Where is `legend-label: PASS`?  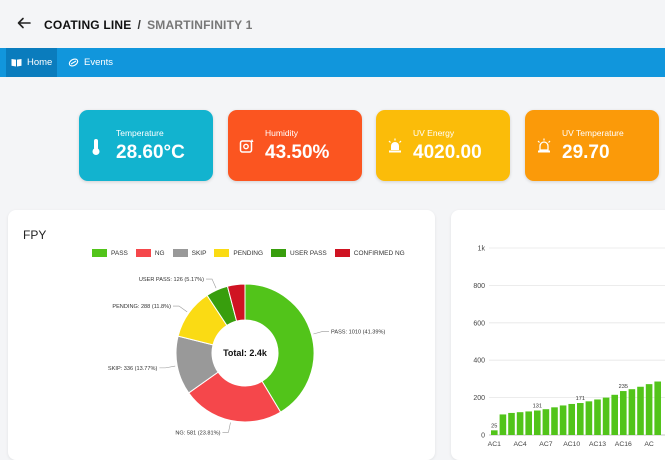 legend-label: PASS is located at coordinates (119, 253).